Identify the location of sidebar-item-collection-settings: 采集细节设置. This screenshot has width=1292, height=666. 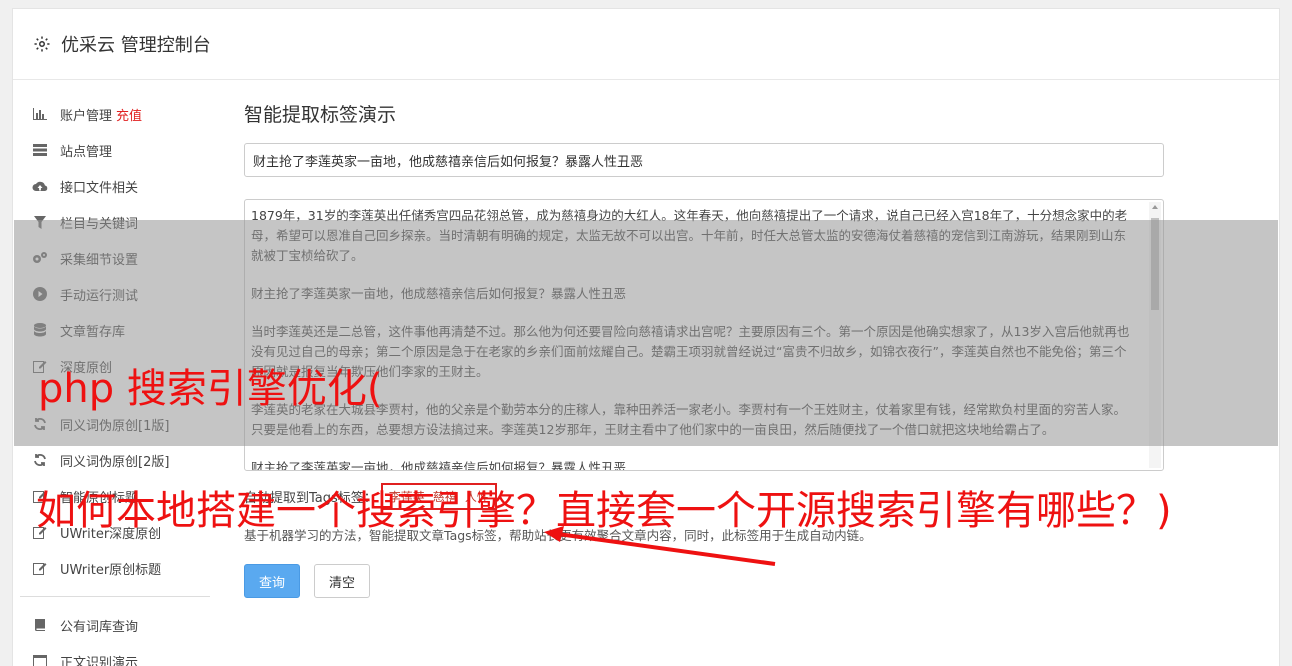
(115, 258).